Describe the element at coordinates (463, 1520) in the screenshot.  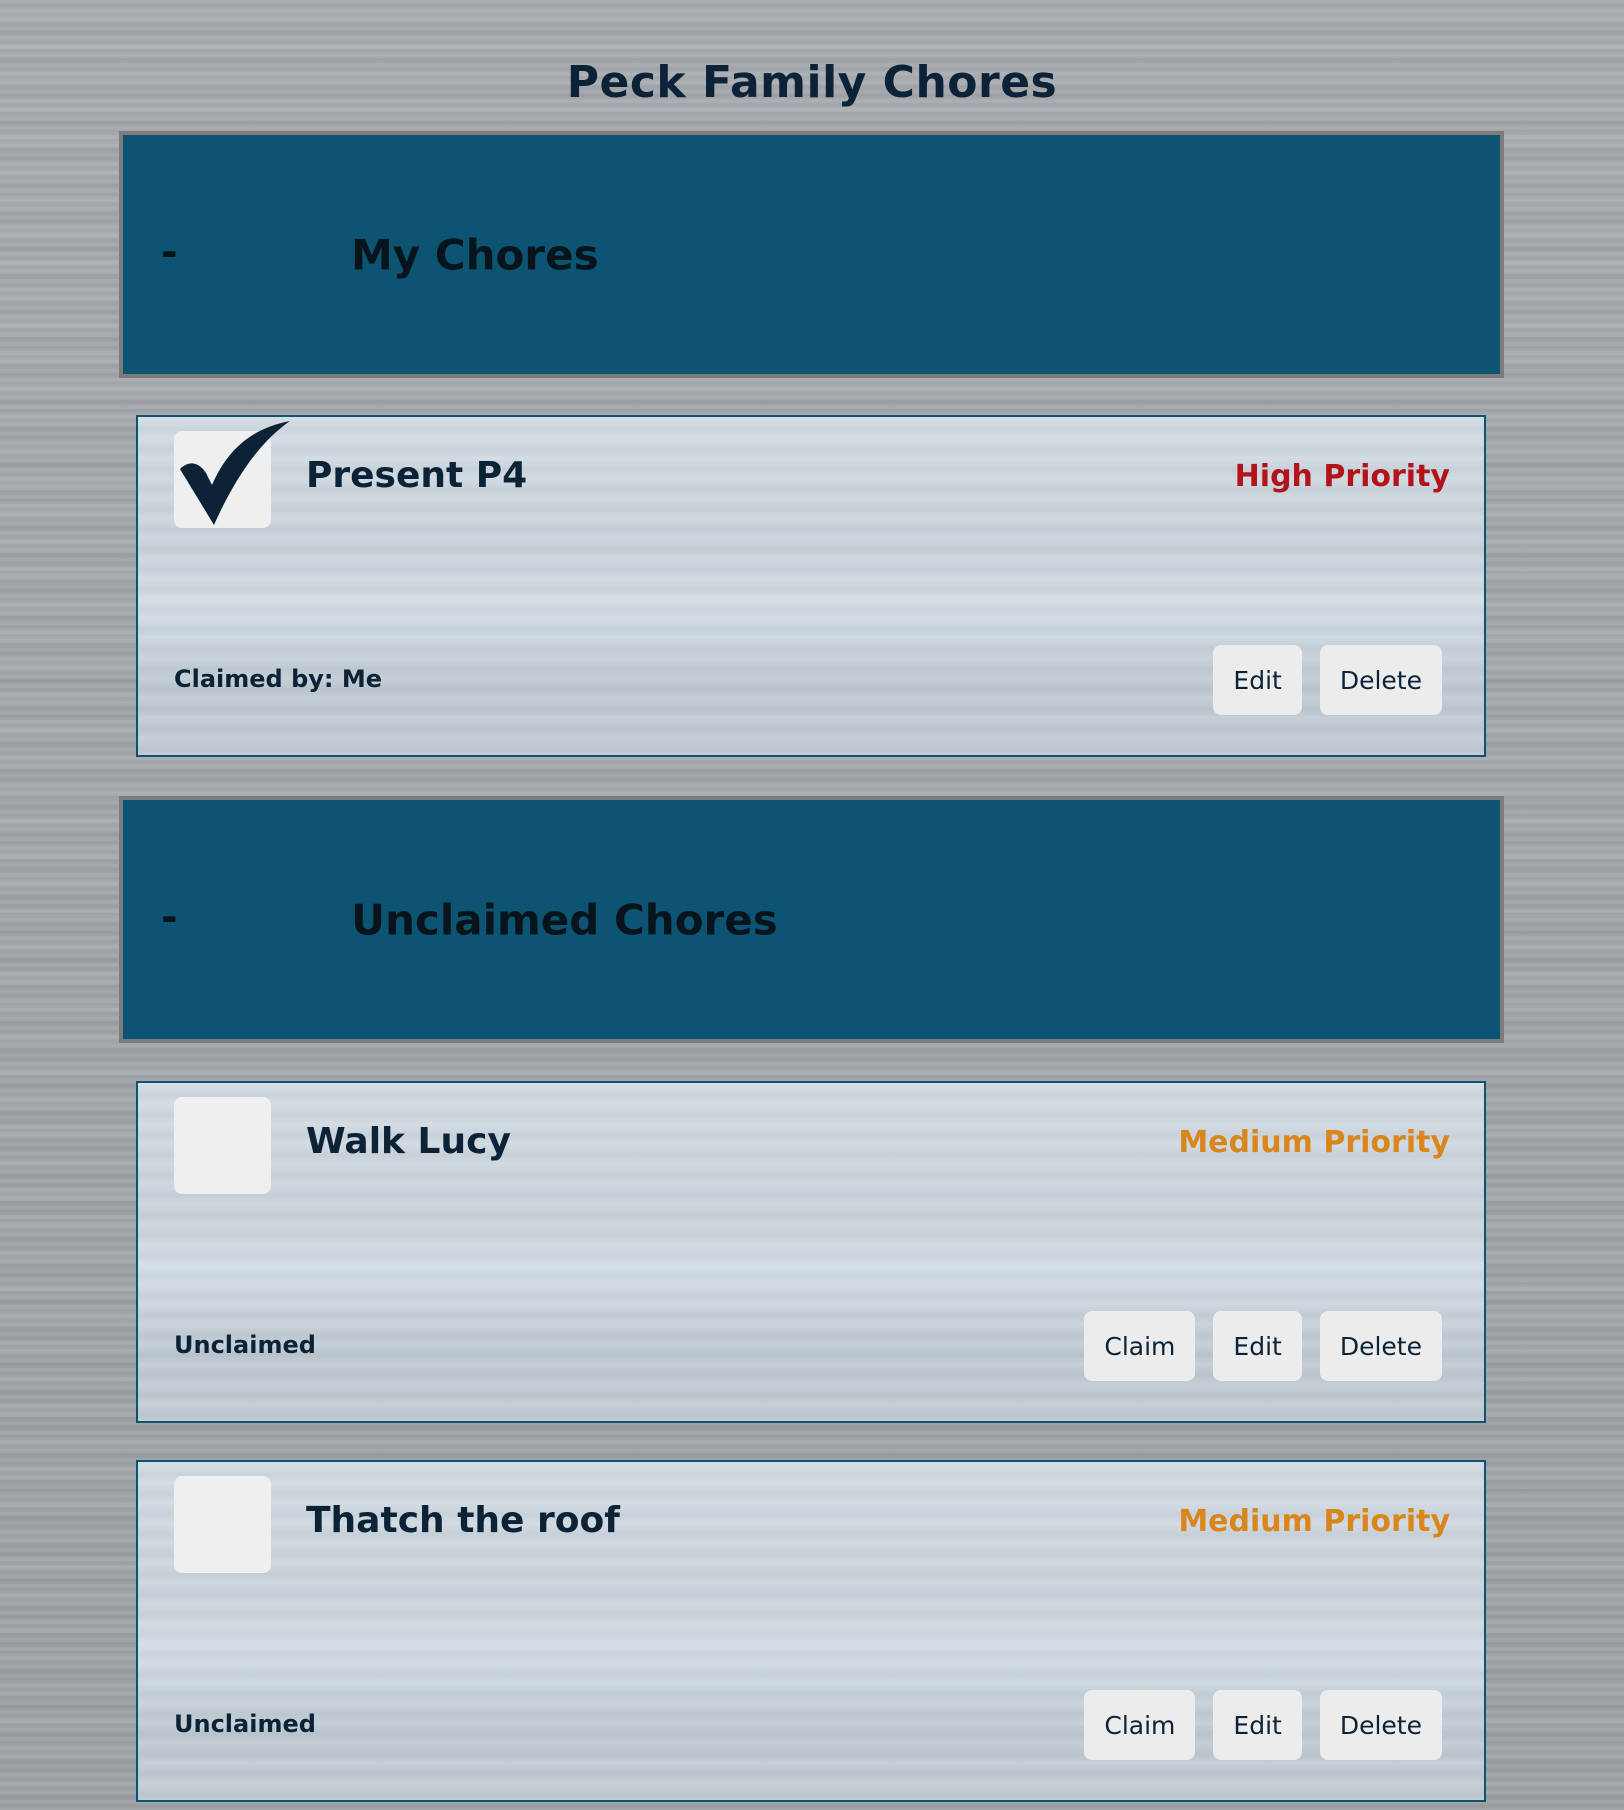
I see `chore-name: Thatch the roof` at that location.